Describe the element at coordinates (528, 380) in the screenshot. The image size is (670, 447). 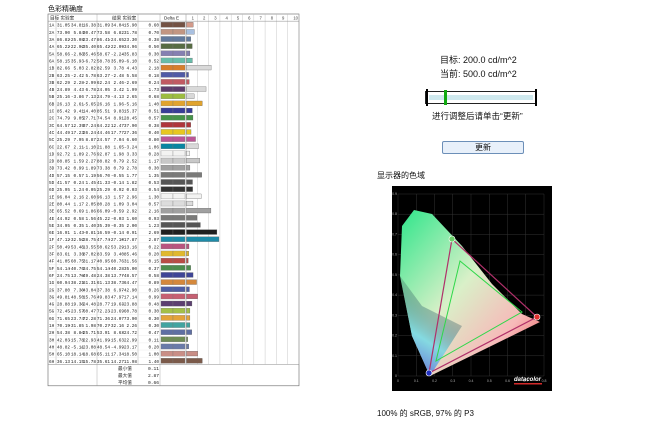
I see `brand-logo: datacolor` at that location.